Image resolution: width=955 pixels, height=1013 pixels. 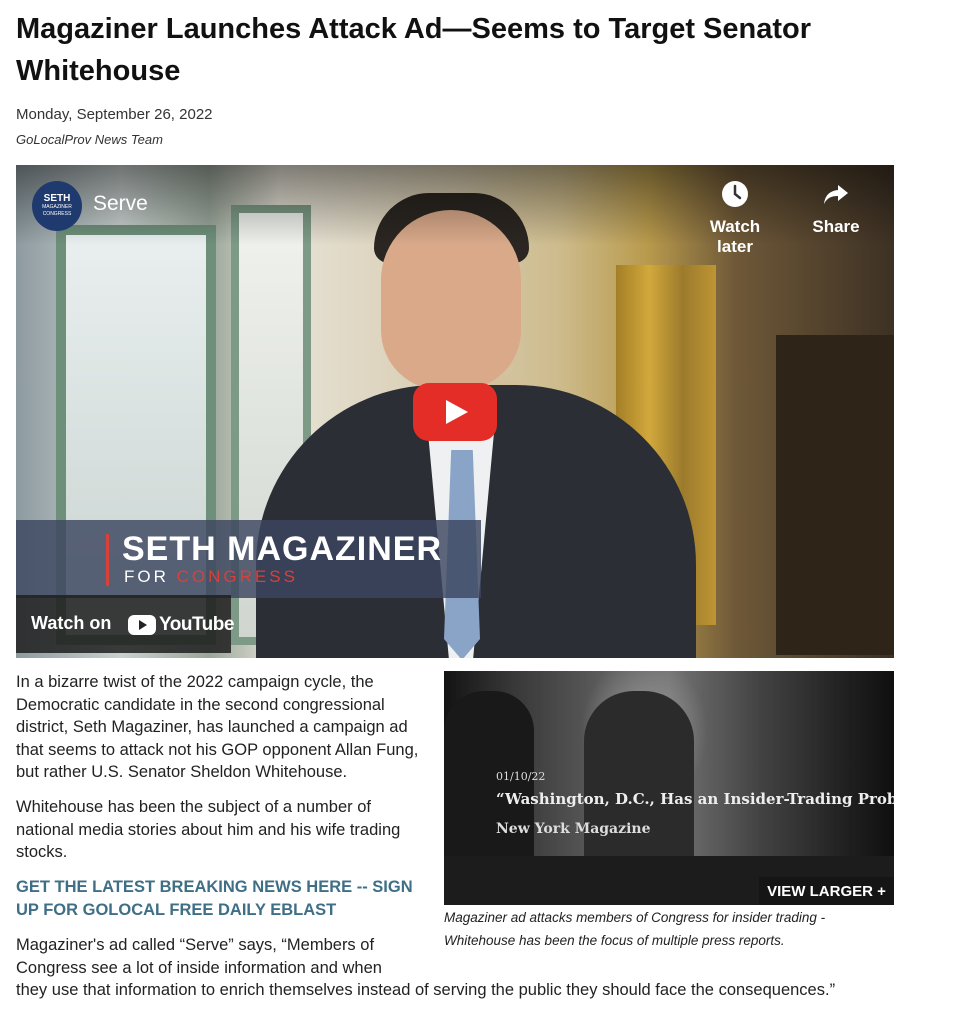 I want to click on youtube-logo: YouTube, so click(x=181, y=625).